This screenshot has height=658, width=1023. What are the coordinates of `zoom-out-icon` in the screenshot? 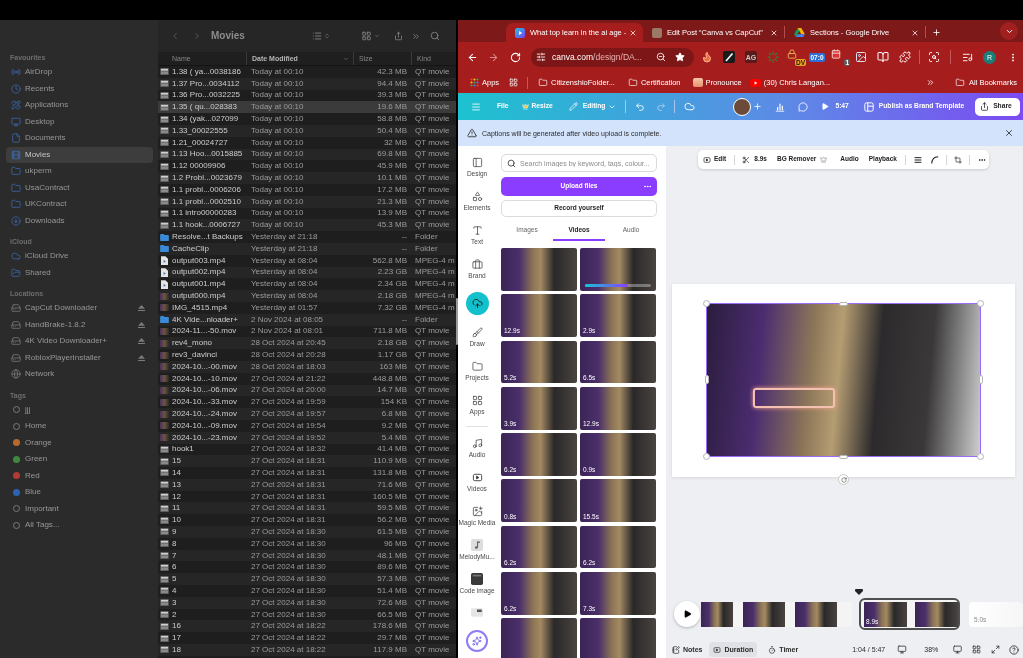 It's located at (661, 57).